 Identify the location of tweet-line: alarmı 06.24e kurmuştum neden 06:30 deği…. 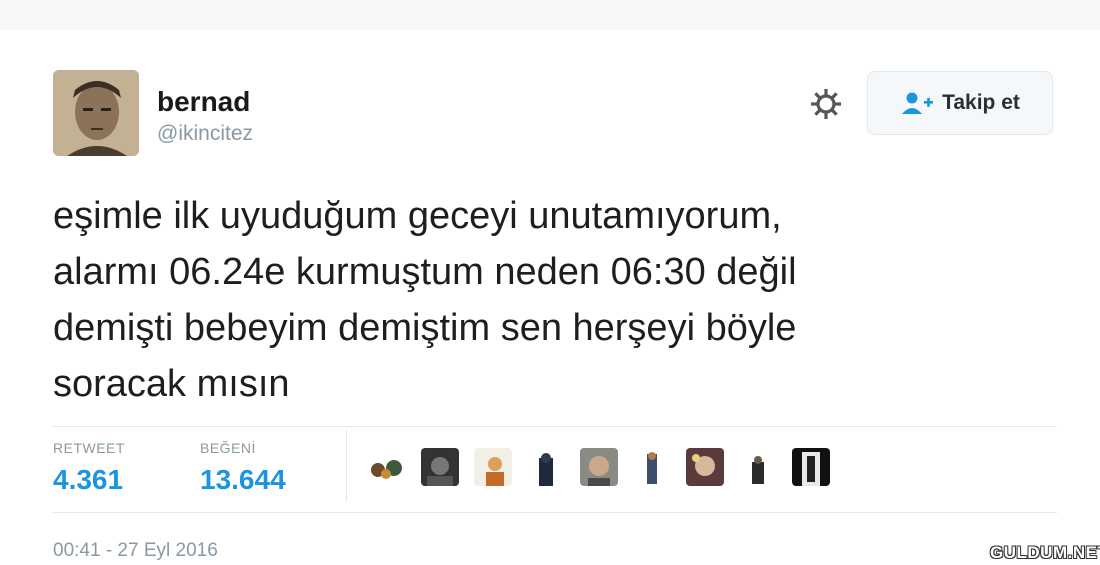
(425, 272).